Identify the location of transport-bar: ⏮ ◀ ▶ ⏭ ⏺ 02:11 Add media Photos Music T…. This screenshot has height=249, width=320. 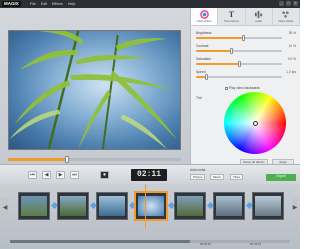
(150, 174).